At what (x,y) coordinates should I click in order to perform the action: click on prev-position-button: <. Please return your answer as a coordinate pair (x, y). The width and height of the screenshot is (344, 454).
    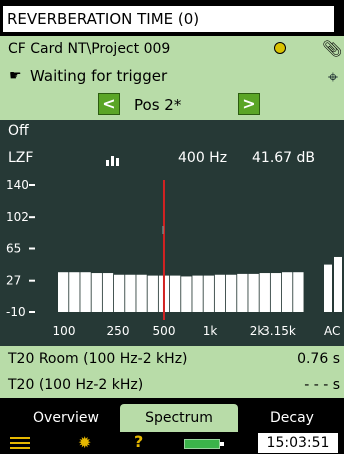
    Looking at the image, I should click on (109, 104).